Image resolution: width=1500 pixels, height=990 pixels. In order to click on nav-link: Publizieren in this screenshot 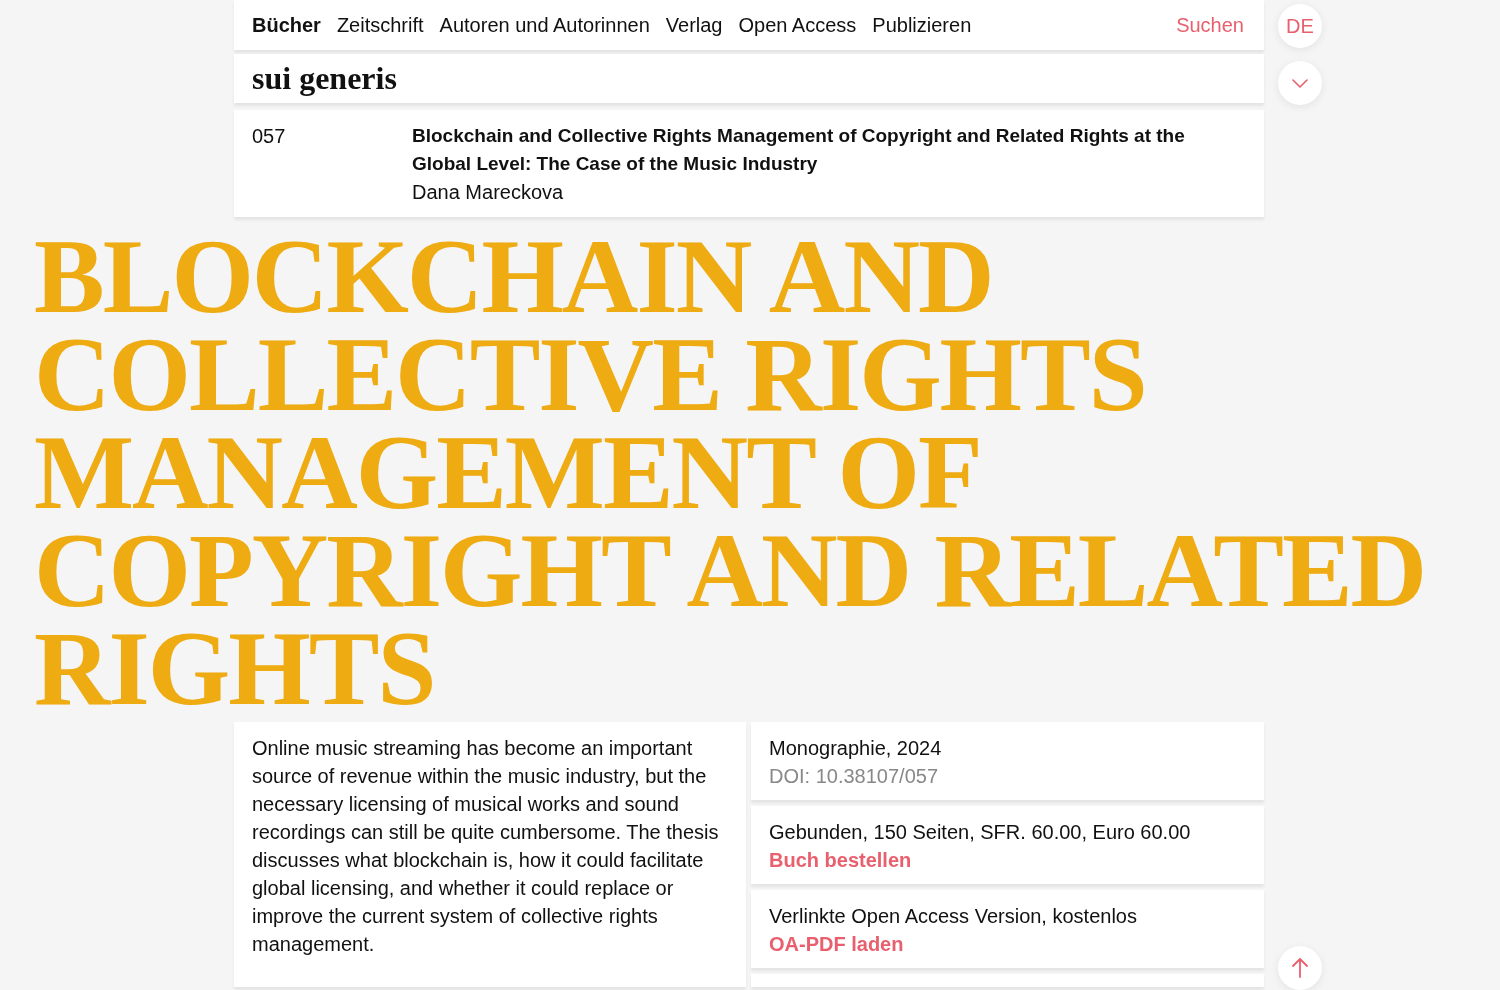, I will do `click(922, 25)`.